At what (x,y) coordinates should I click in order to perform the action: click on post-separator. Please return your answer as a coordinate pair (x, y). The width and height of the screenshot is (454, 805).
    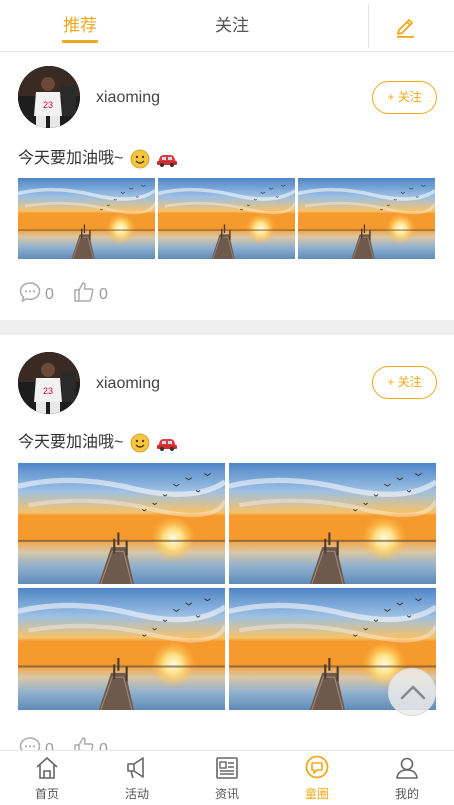
    Looking at the image, I should click on (227, 327).